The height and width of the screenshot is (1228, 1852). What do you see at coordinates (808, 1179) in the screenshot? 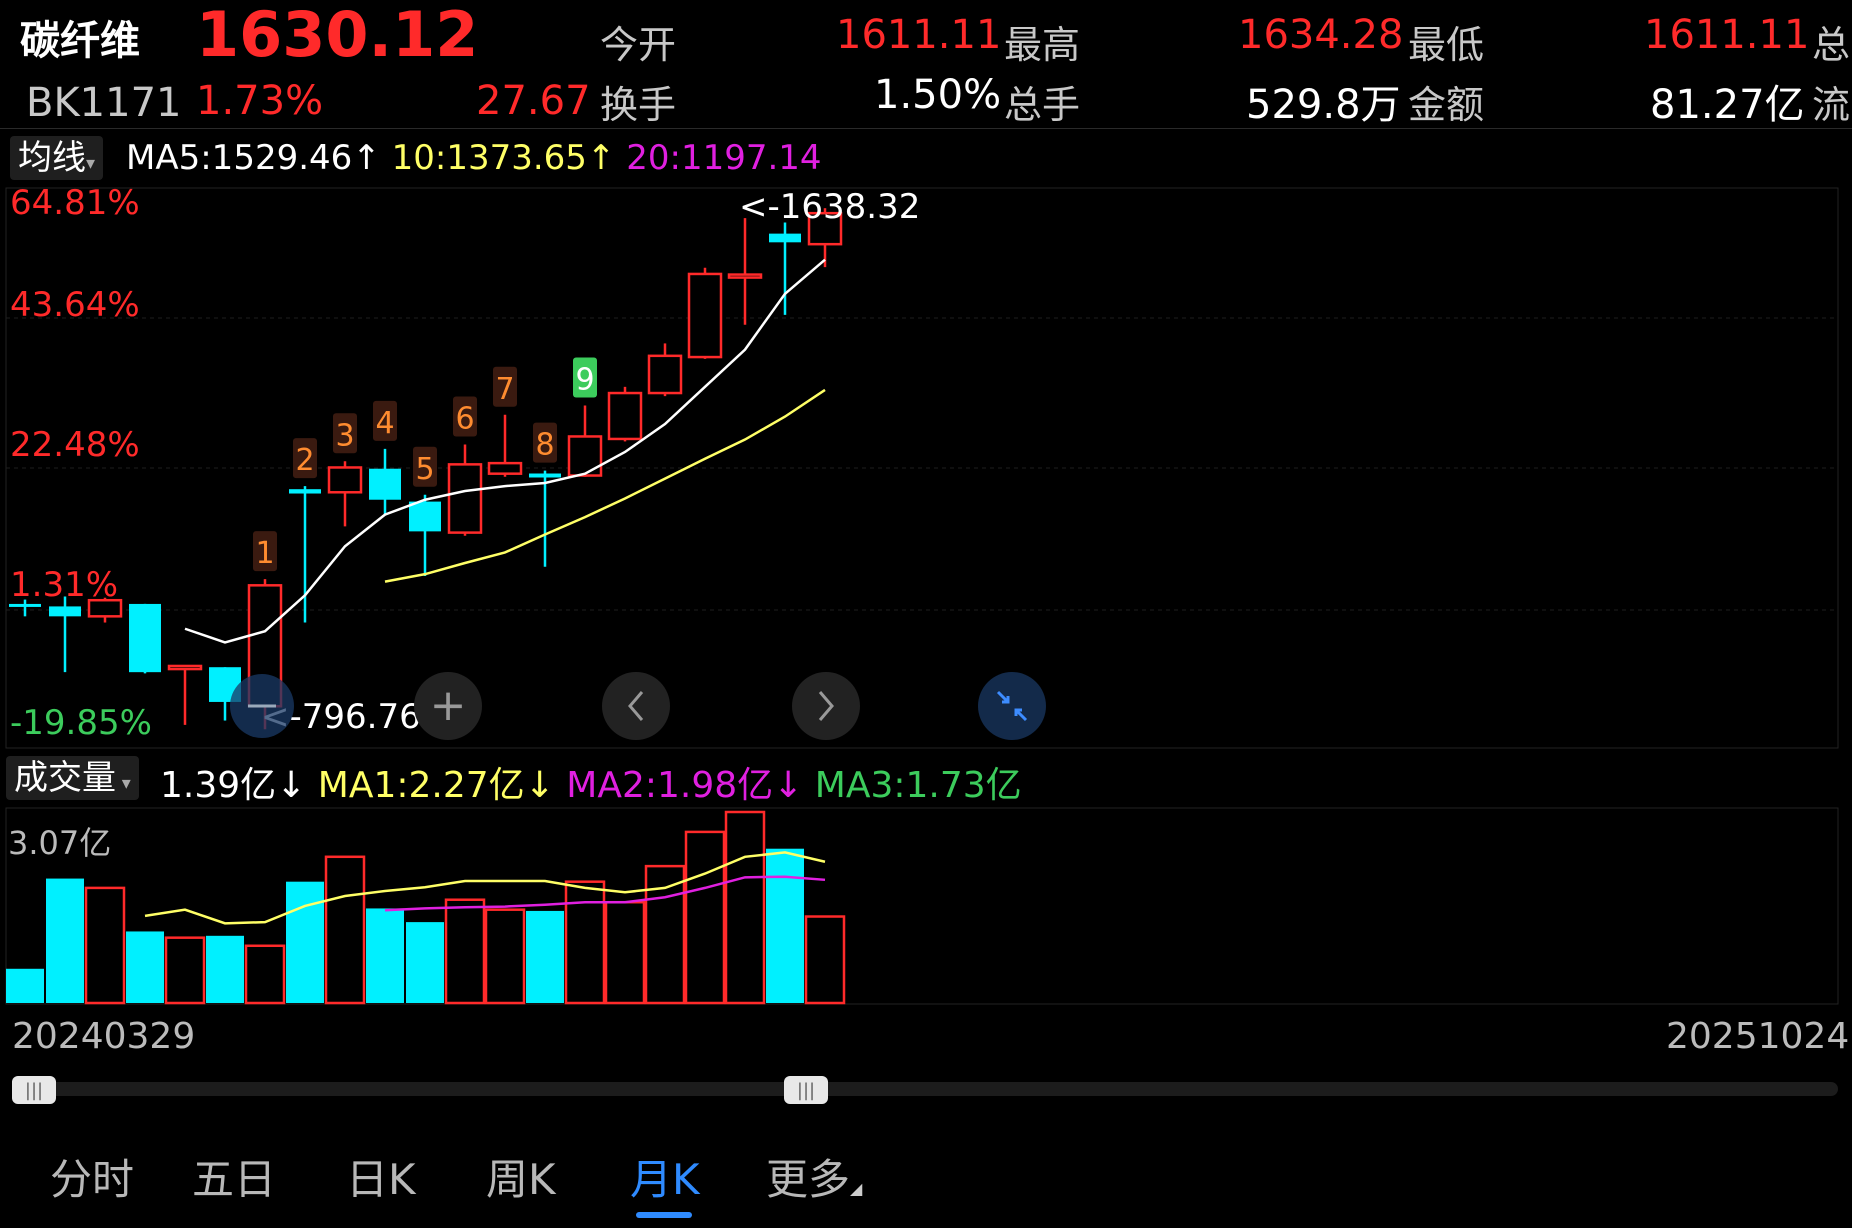
I see `tab-more-label: 更多` at bounding box center [808, 1179].